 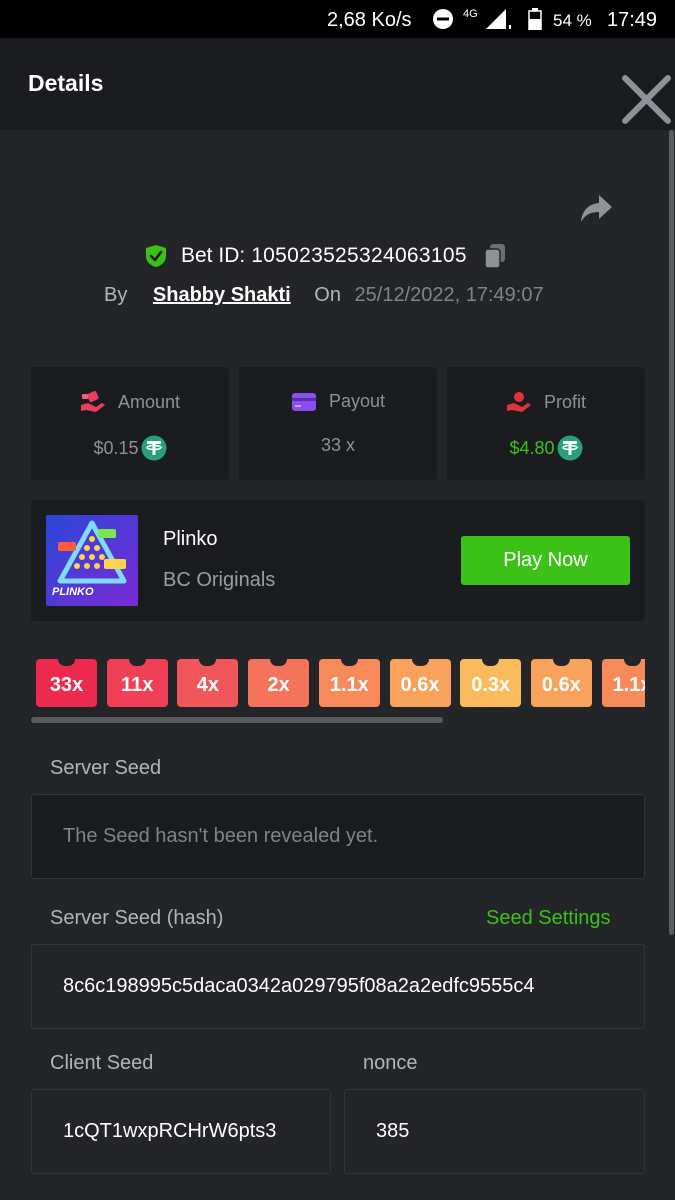 What do you see at coordinates (495, 256) in the screenshot?
I see `copy-icon` at bounding box center [495, 256].